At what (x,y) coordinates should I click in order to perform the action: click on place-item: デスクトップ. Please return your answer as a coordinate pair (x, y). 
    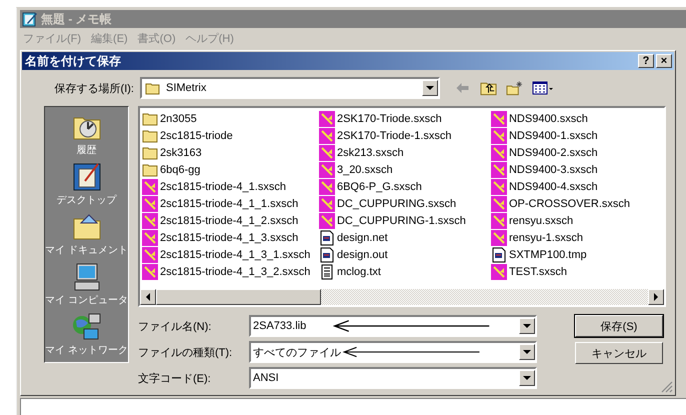
    Looking at the image, I should click on (86, 186).